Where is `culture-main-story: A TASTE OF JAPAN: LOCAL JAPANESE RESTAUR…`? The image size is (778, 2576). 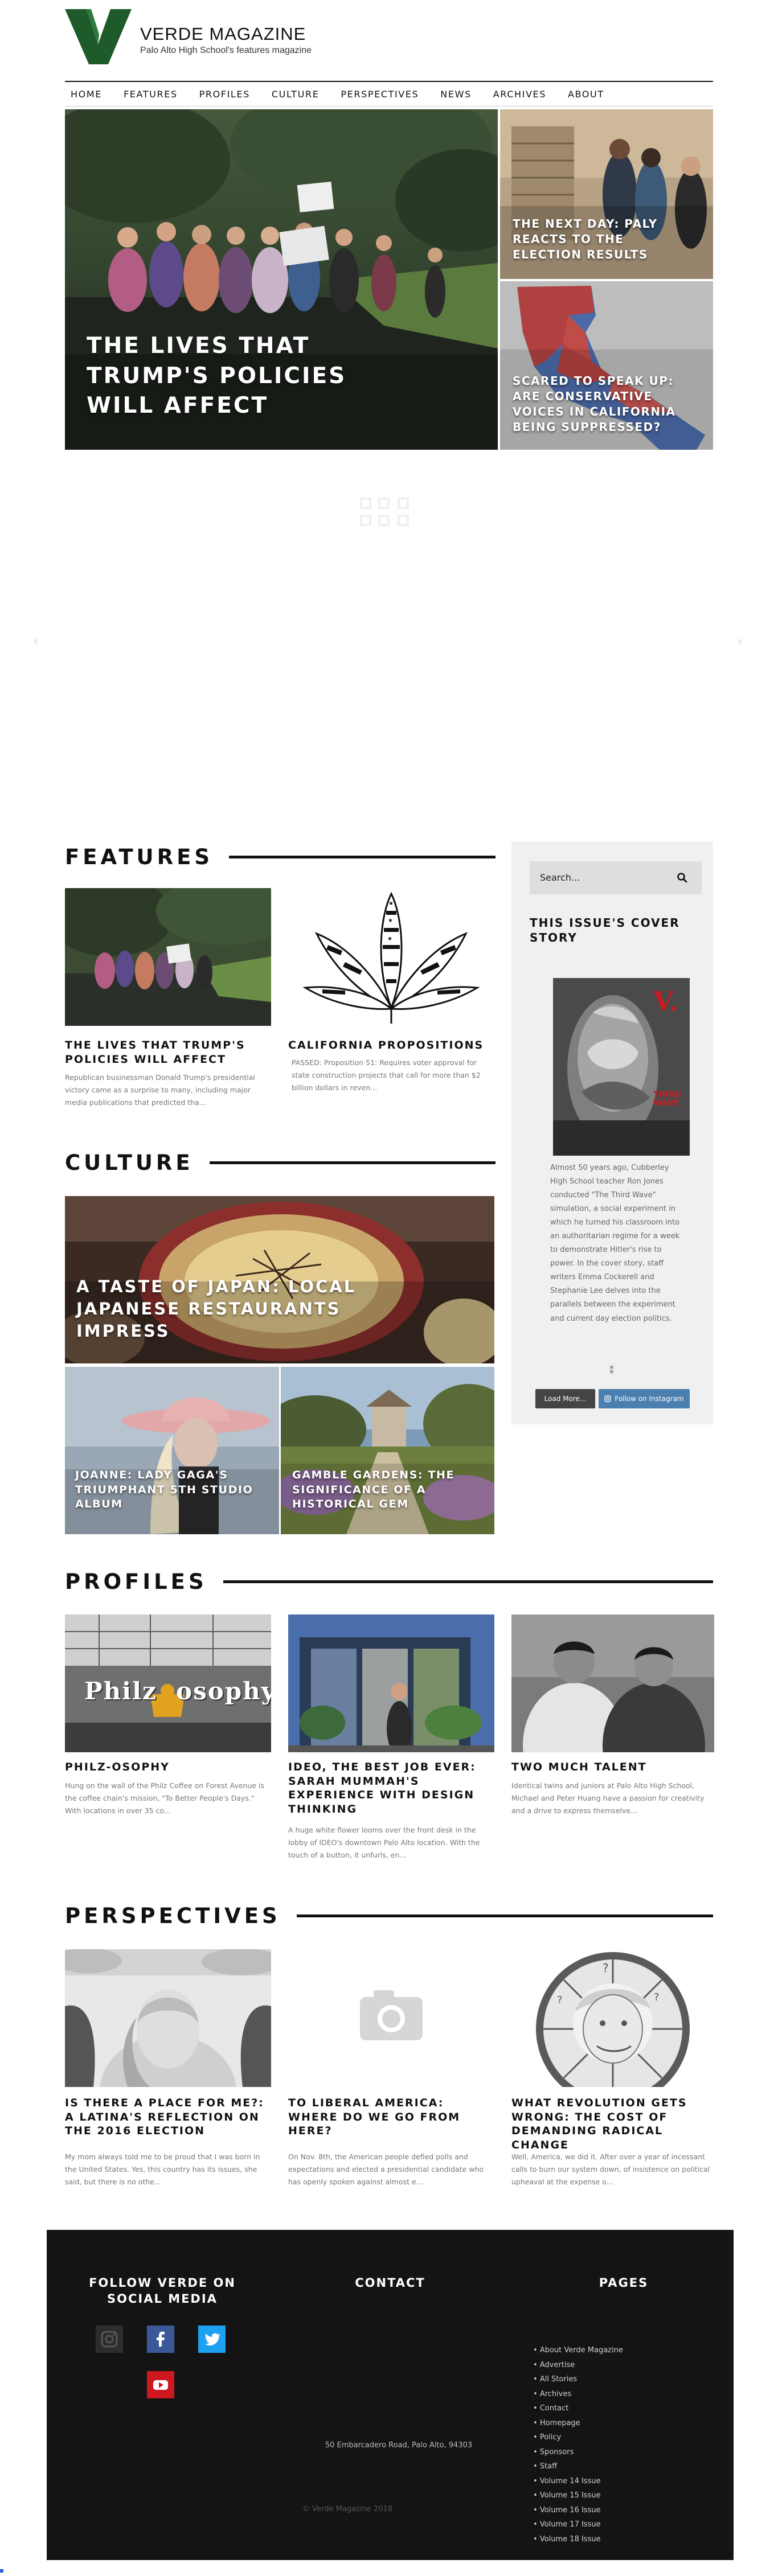 culture-main-story: A TASTE OF JAPAN: LOCAL JAPANESE RESTAUR… is located at coordinates (279, 1279).